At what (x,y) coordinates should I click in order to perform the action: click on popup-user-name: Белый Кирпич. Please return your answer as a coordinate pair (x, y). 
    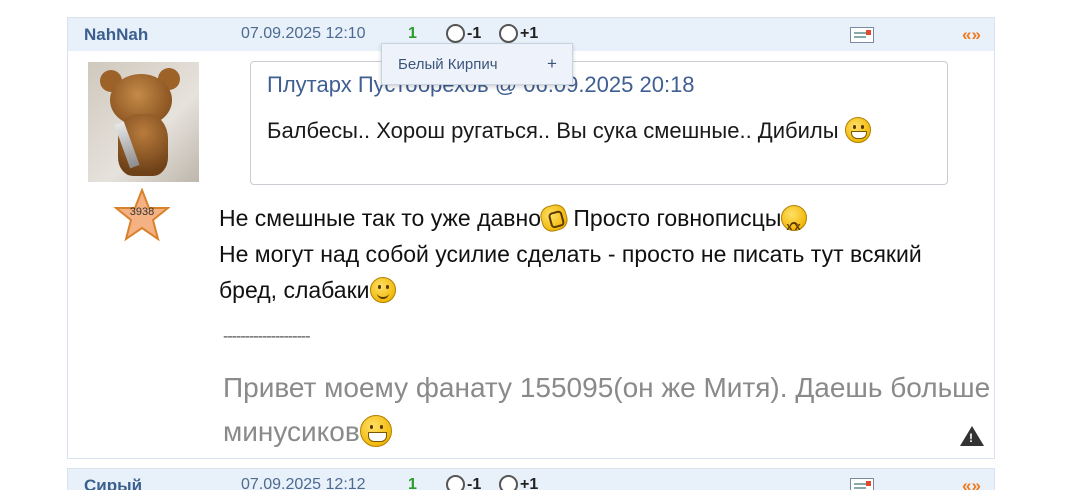
    Looking at the image, I should click on (448, 64).